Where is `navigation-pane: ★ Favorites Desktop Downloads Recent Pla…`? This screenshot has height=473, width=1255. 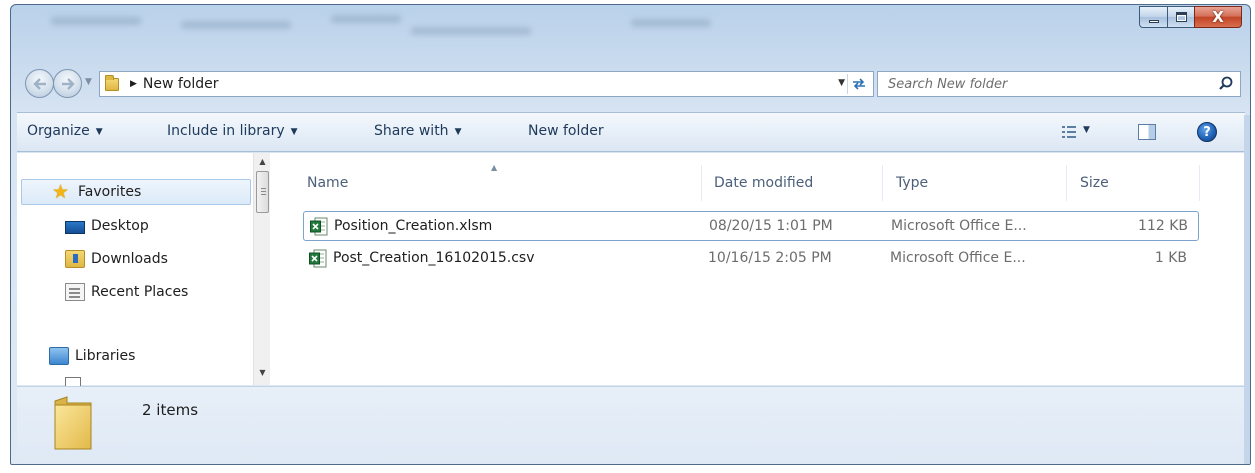
navigation-pane: ★ Favorites Desktop Downloads Recent Pla… is located at coordinates (135, 274).